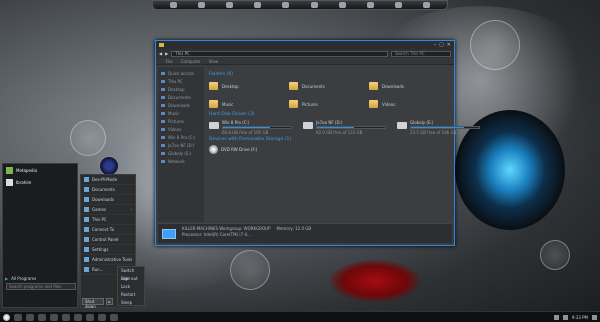  I want to click on folder-label: Videos, so click(389, 104).